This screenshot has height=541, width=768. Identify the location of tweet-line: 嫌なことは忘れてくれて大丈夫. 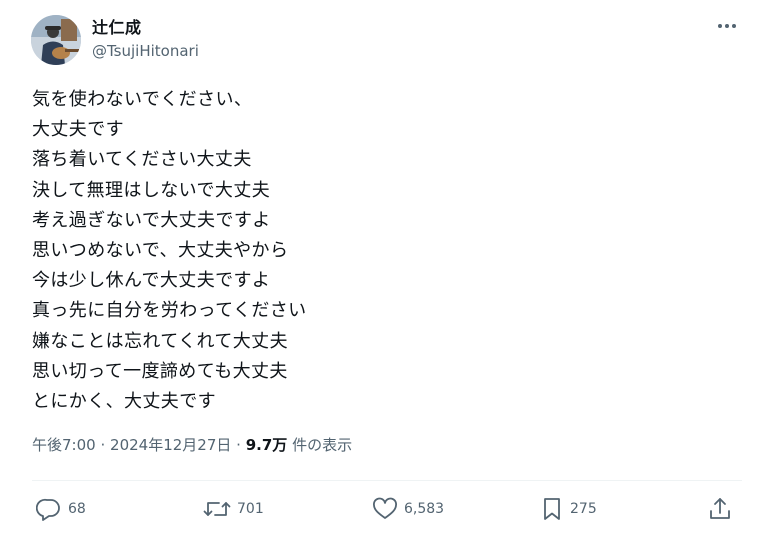
(160, 341).